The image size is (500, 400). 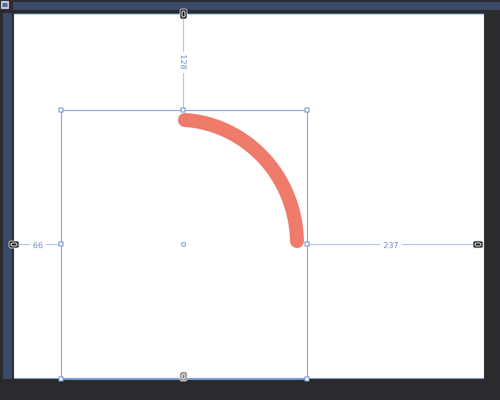 What do you see at coordinates (183, 244) in the screenshot?
I see `center-point` at bounding box center [183, 244].